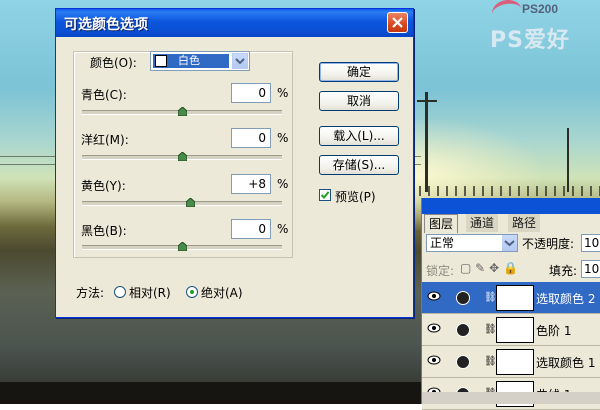 This screenshot has width=600, height=410. I want to click on yellow-input: +8, so click(251, 184).